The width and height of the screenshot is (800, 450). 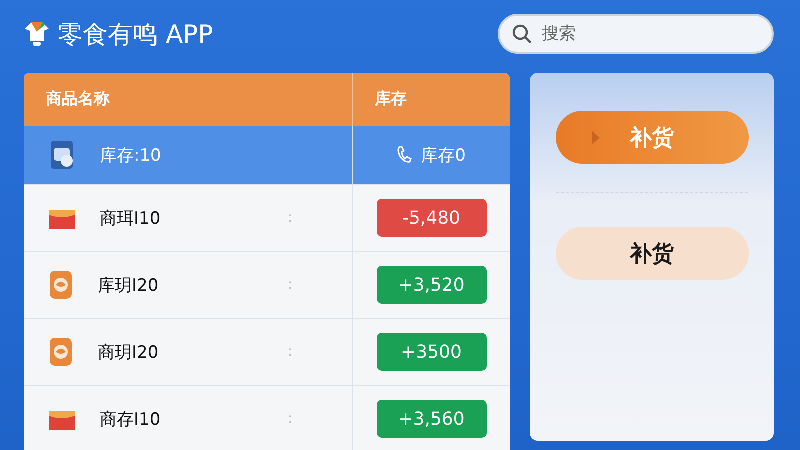 What do you see at coordinates (431, 285) in the screenshot?
I see `stock-badge: +3,520` at bounding box center [431, 285].